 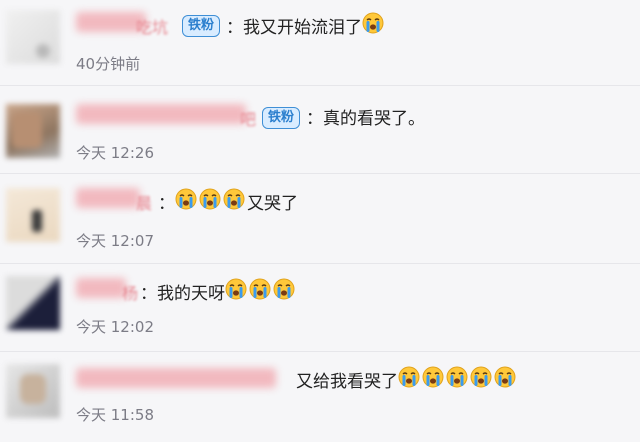 I want to click on username-suffix: 吃坑, so click(x=152, y=26).